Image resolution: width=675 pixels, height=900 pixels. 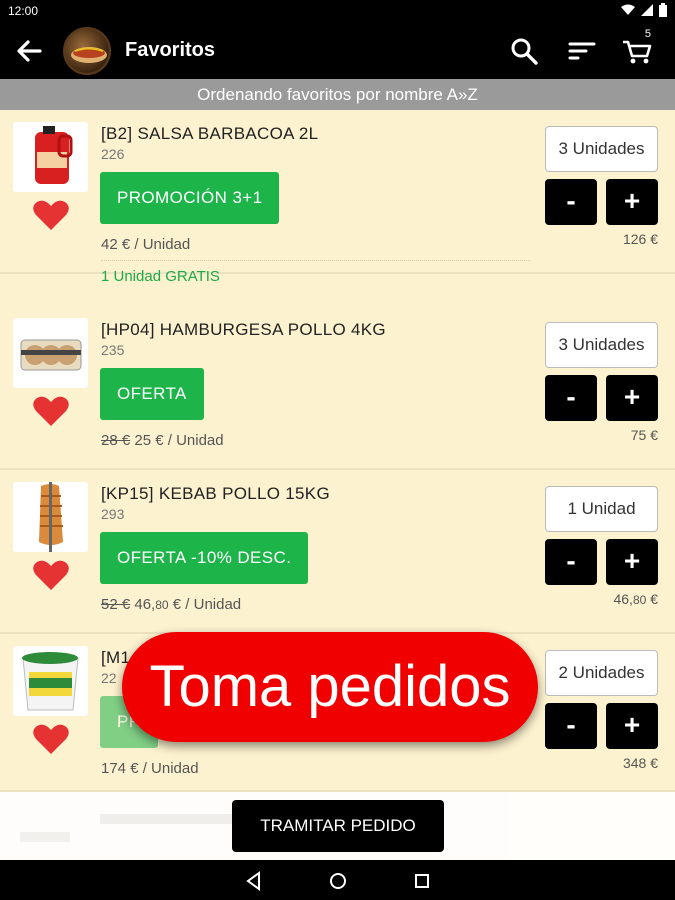 I want to click on old-price: 52 €, so click(x=115, y=604).